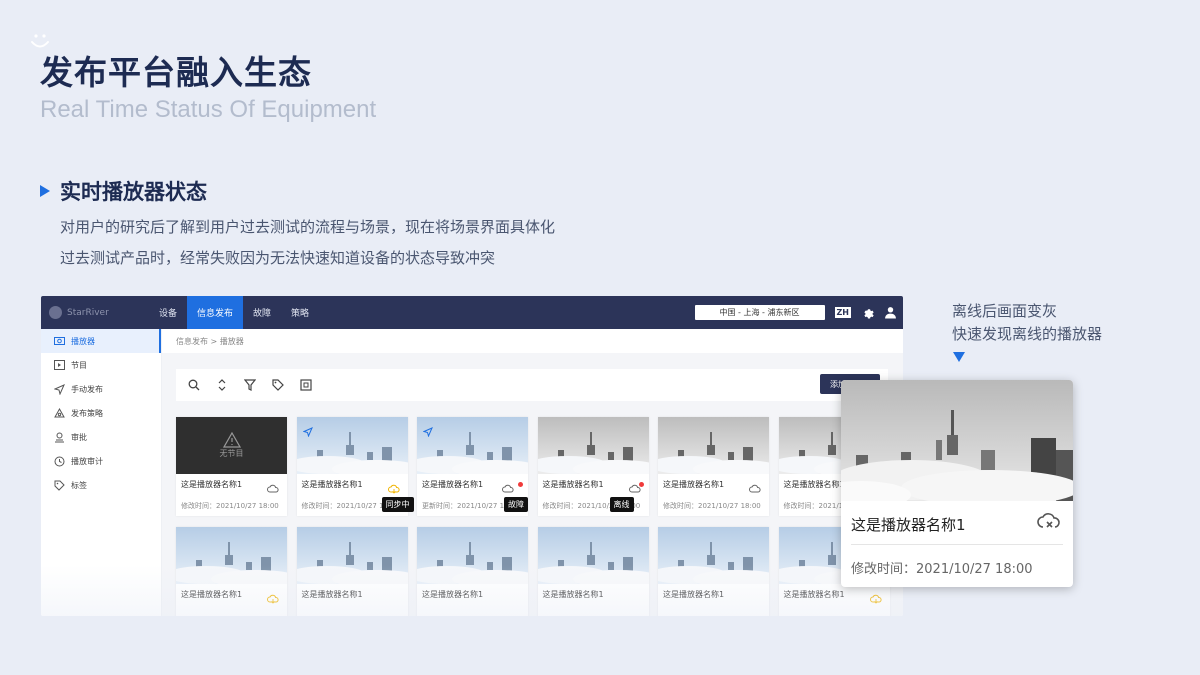 This screenshot has width=1200, height=675. I want to click on triangle-bullet-icon, so click(45, 191).